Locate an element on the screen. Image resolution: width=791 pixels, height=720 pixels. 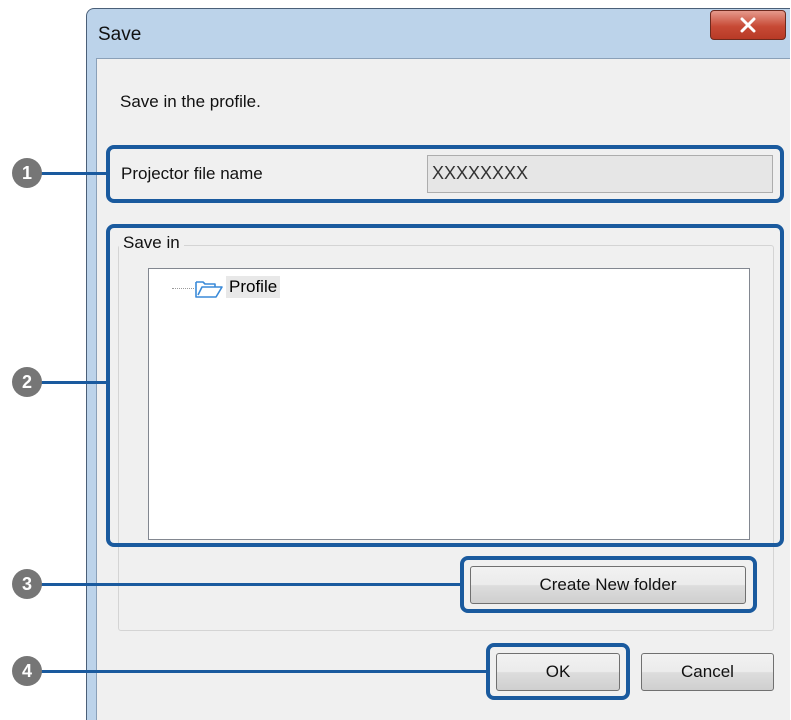
dialog-description: Save in the profile. is located at coordinates (190, 101).